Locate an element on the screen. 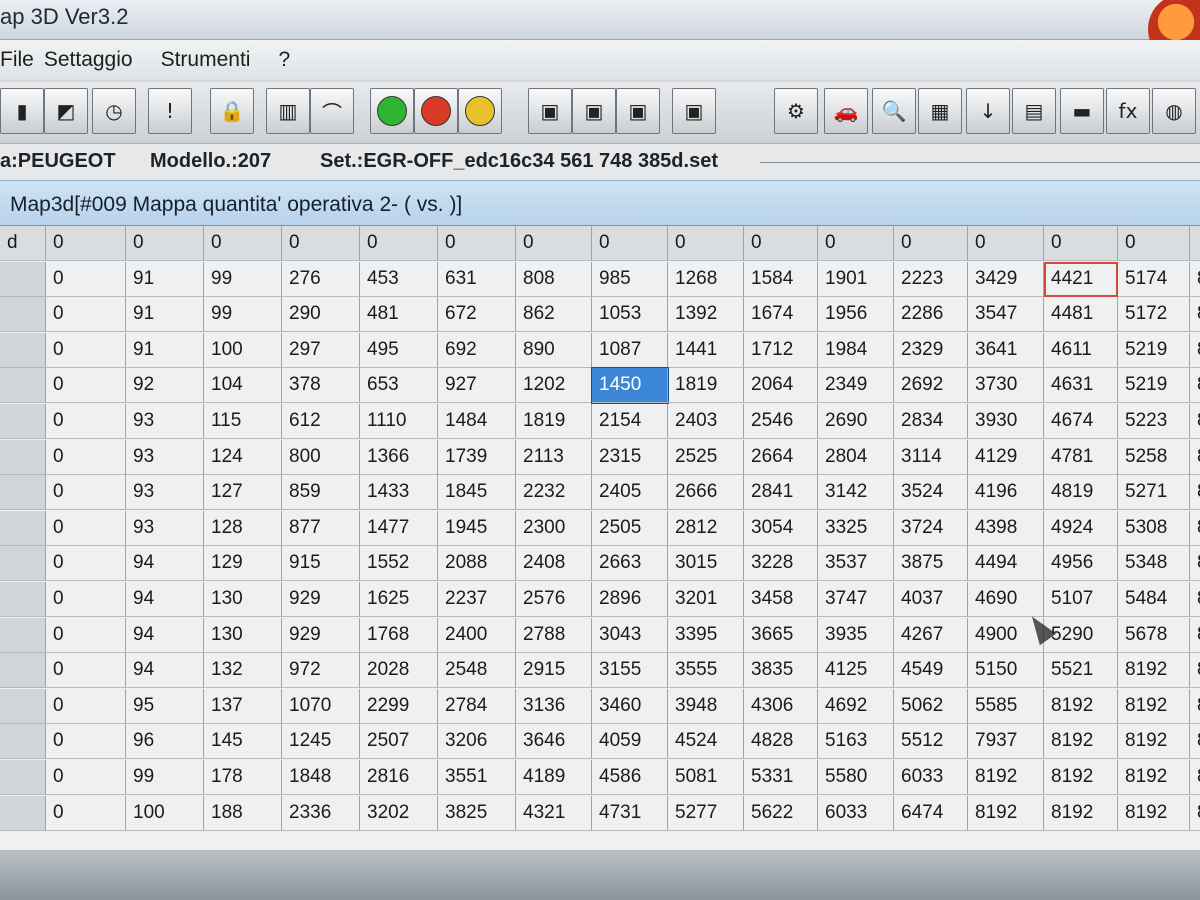 Image resolution: width=1200 pixels, height=900 pixels. map-cell: 5174 is located at coordinates (1154, 279).